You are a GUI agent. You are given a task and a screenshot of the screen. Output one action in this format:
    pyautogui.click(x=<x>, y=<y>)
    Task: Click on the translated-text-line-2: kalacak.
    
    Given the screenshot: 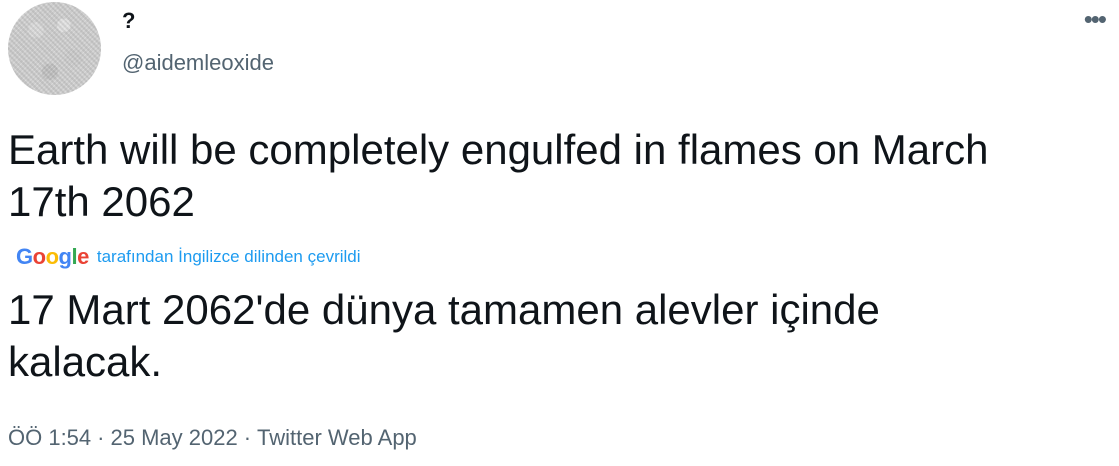 What is the action you would take?
    pyautogui.click(x=85, y=361)
    